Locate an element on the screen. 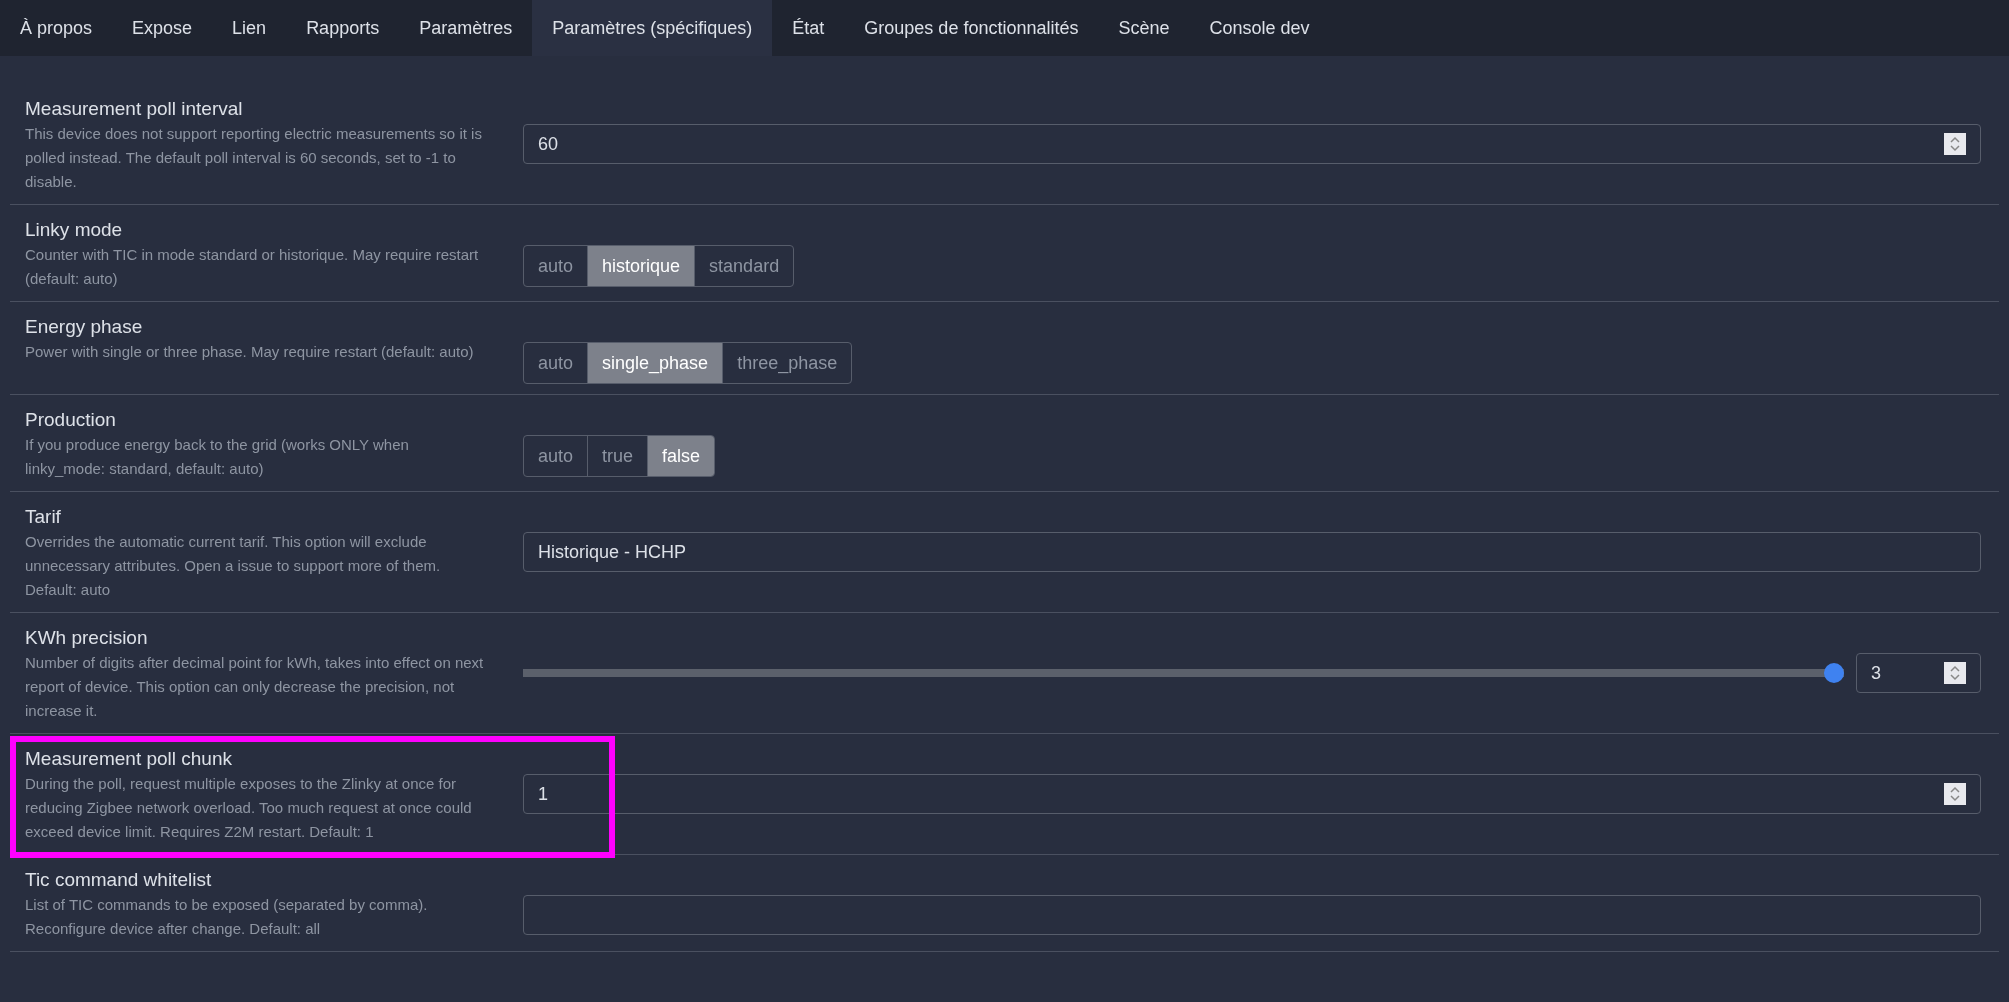 The image size is (2009, 1002). number-field: 3 is located at coordinates (1918, 673).